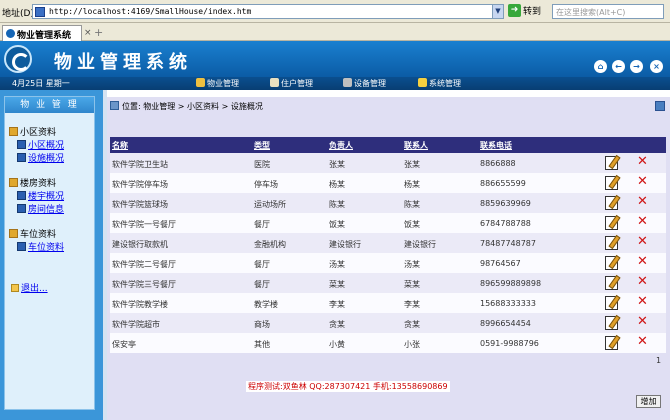  Describe the element at coordinates (500, 263) in the screenshot. I see `cell-phone: 98764567` at that location.